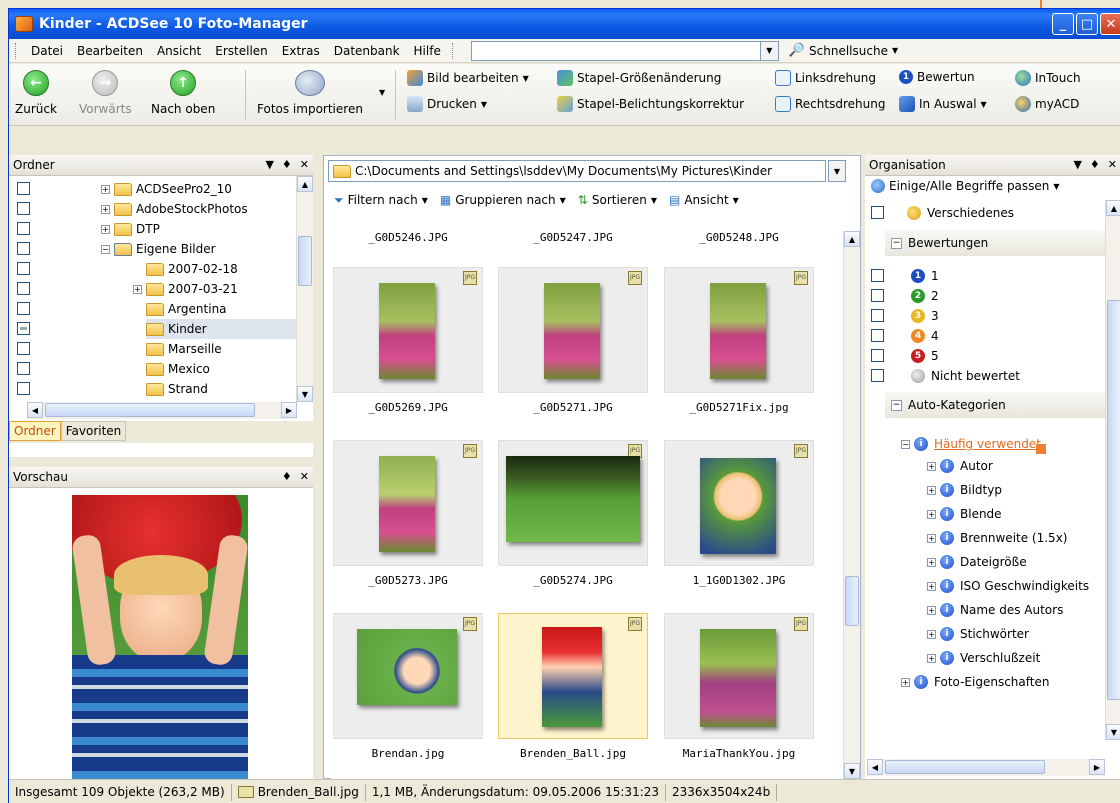  What do you see at coordinates (995, 610) in the screenshot?
I see `category-item: + i Name des Autors` at bounding box center [995, 610].